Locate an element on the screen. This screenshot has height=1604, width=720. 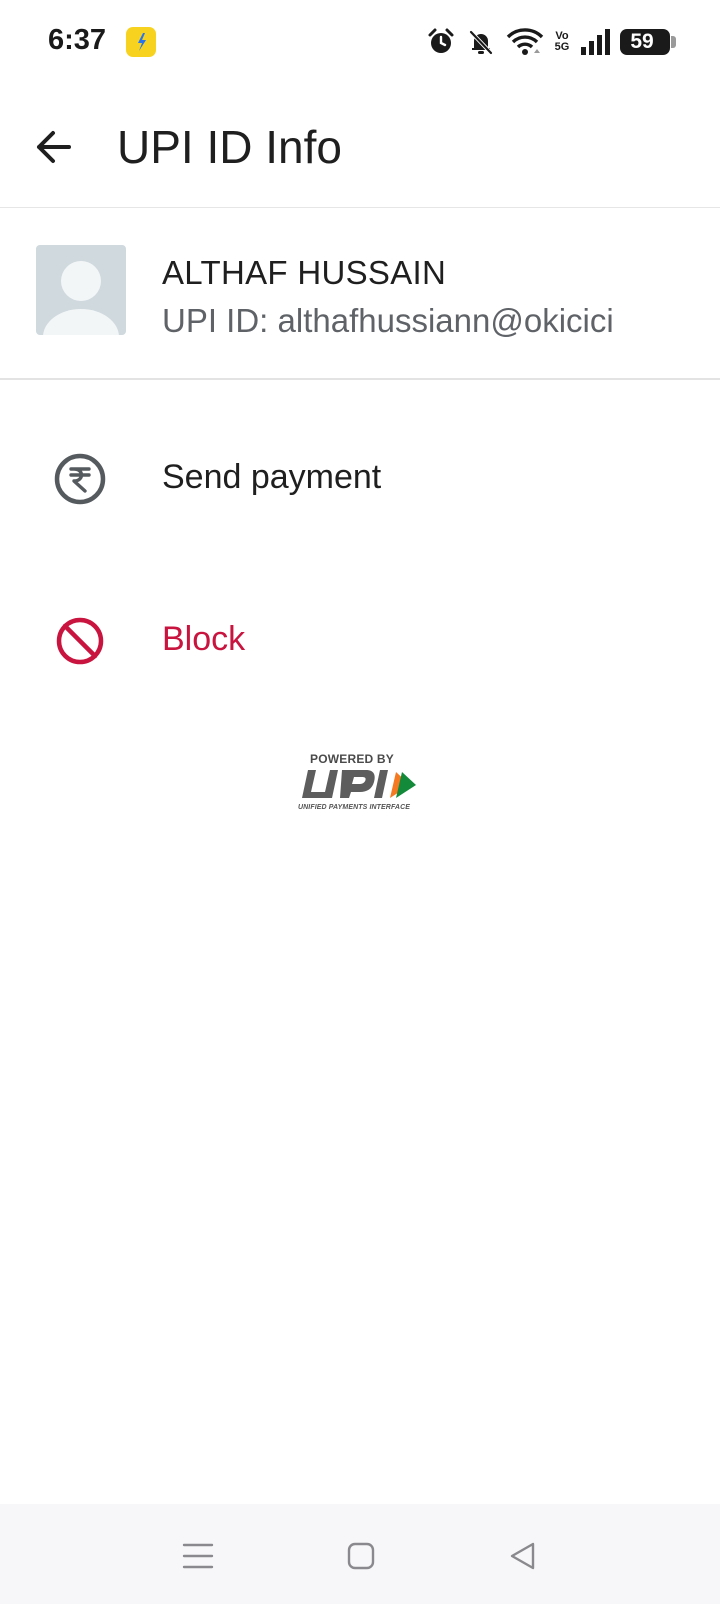
alarm-icon is located at coordinates (441, 42).